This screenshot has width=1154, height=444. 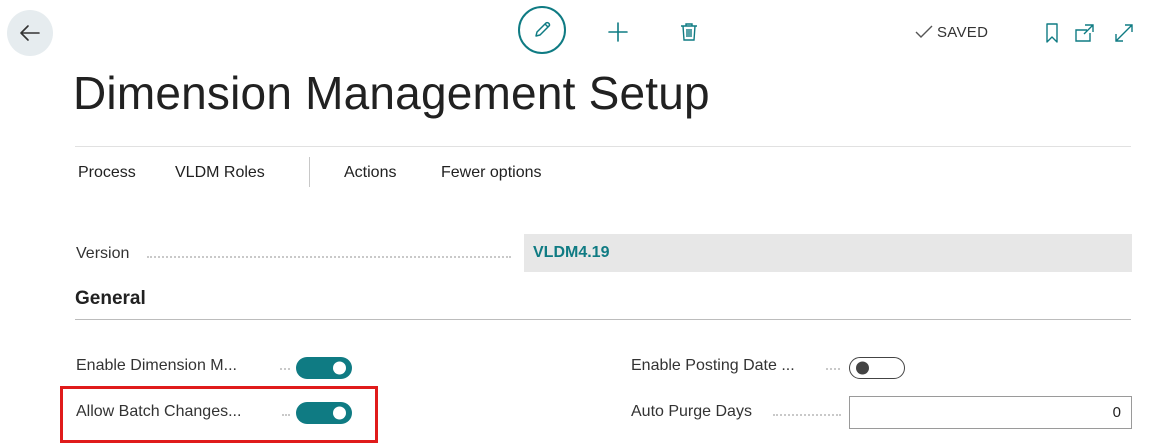 I want to click on saved-status: SAVED, so click(x=951, y=32).